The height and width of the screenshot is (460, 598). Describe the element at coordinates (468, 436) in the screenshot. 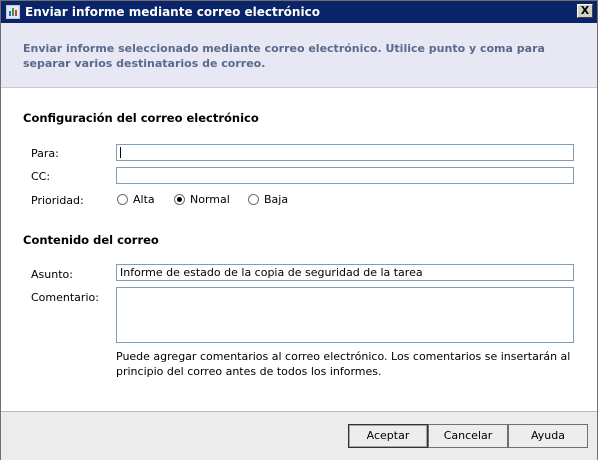

I see `cancel-button: Cancelar` at that location.